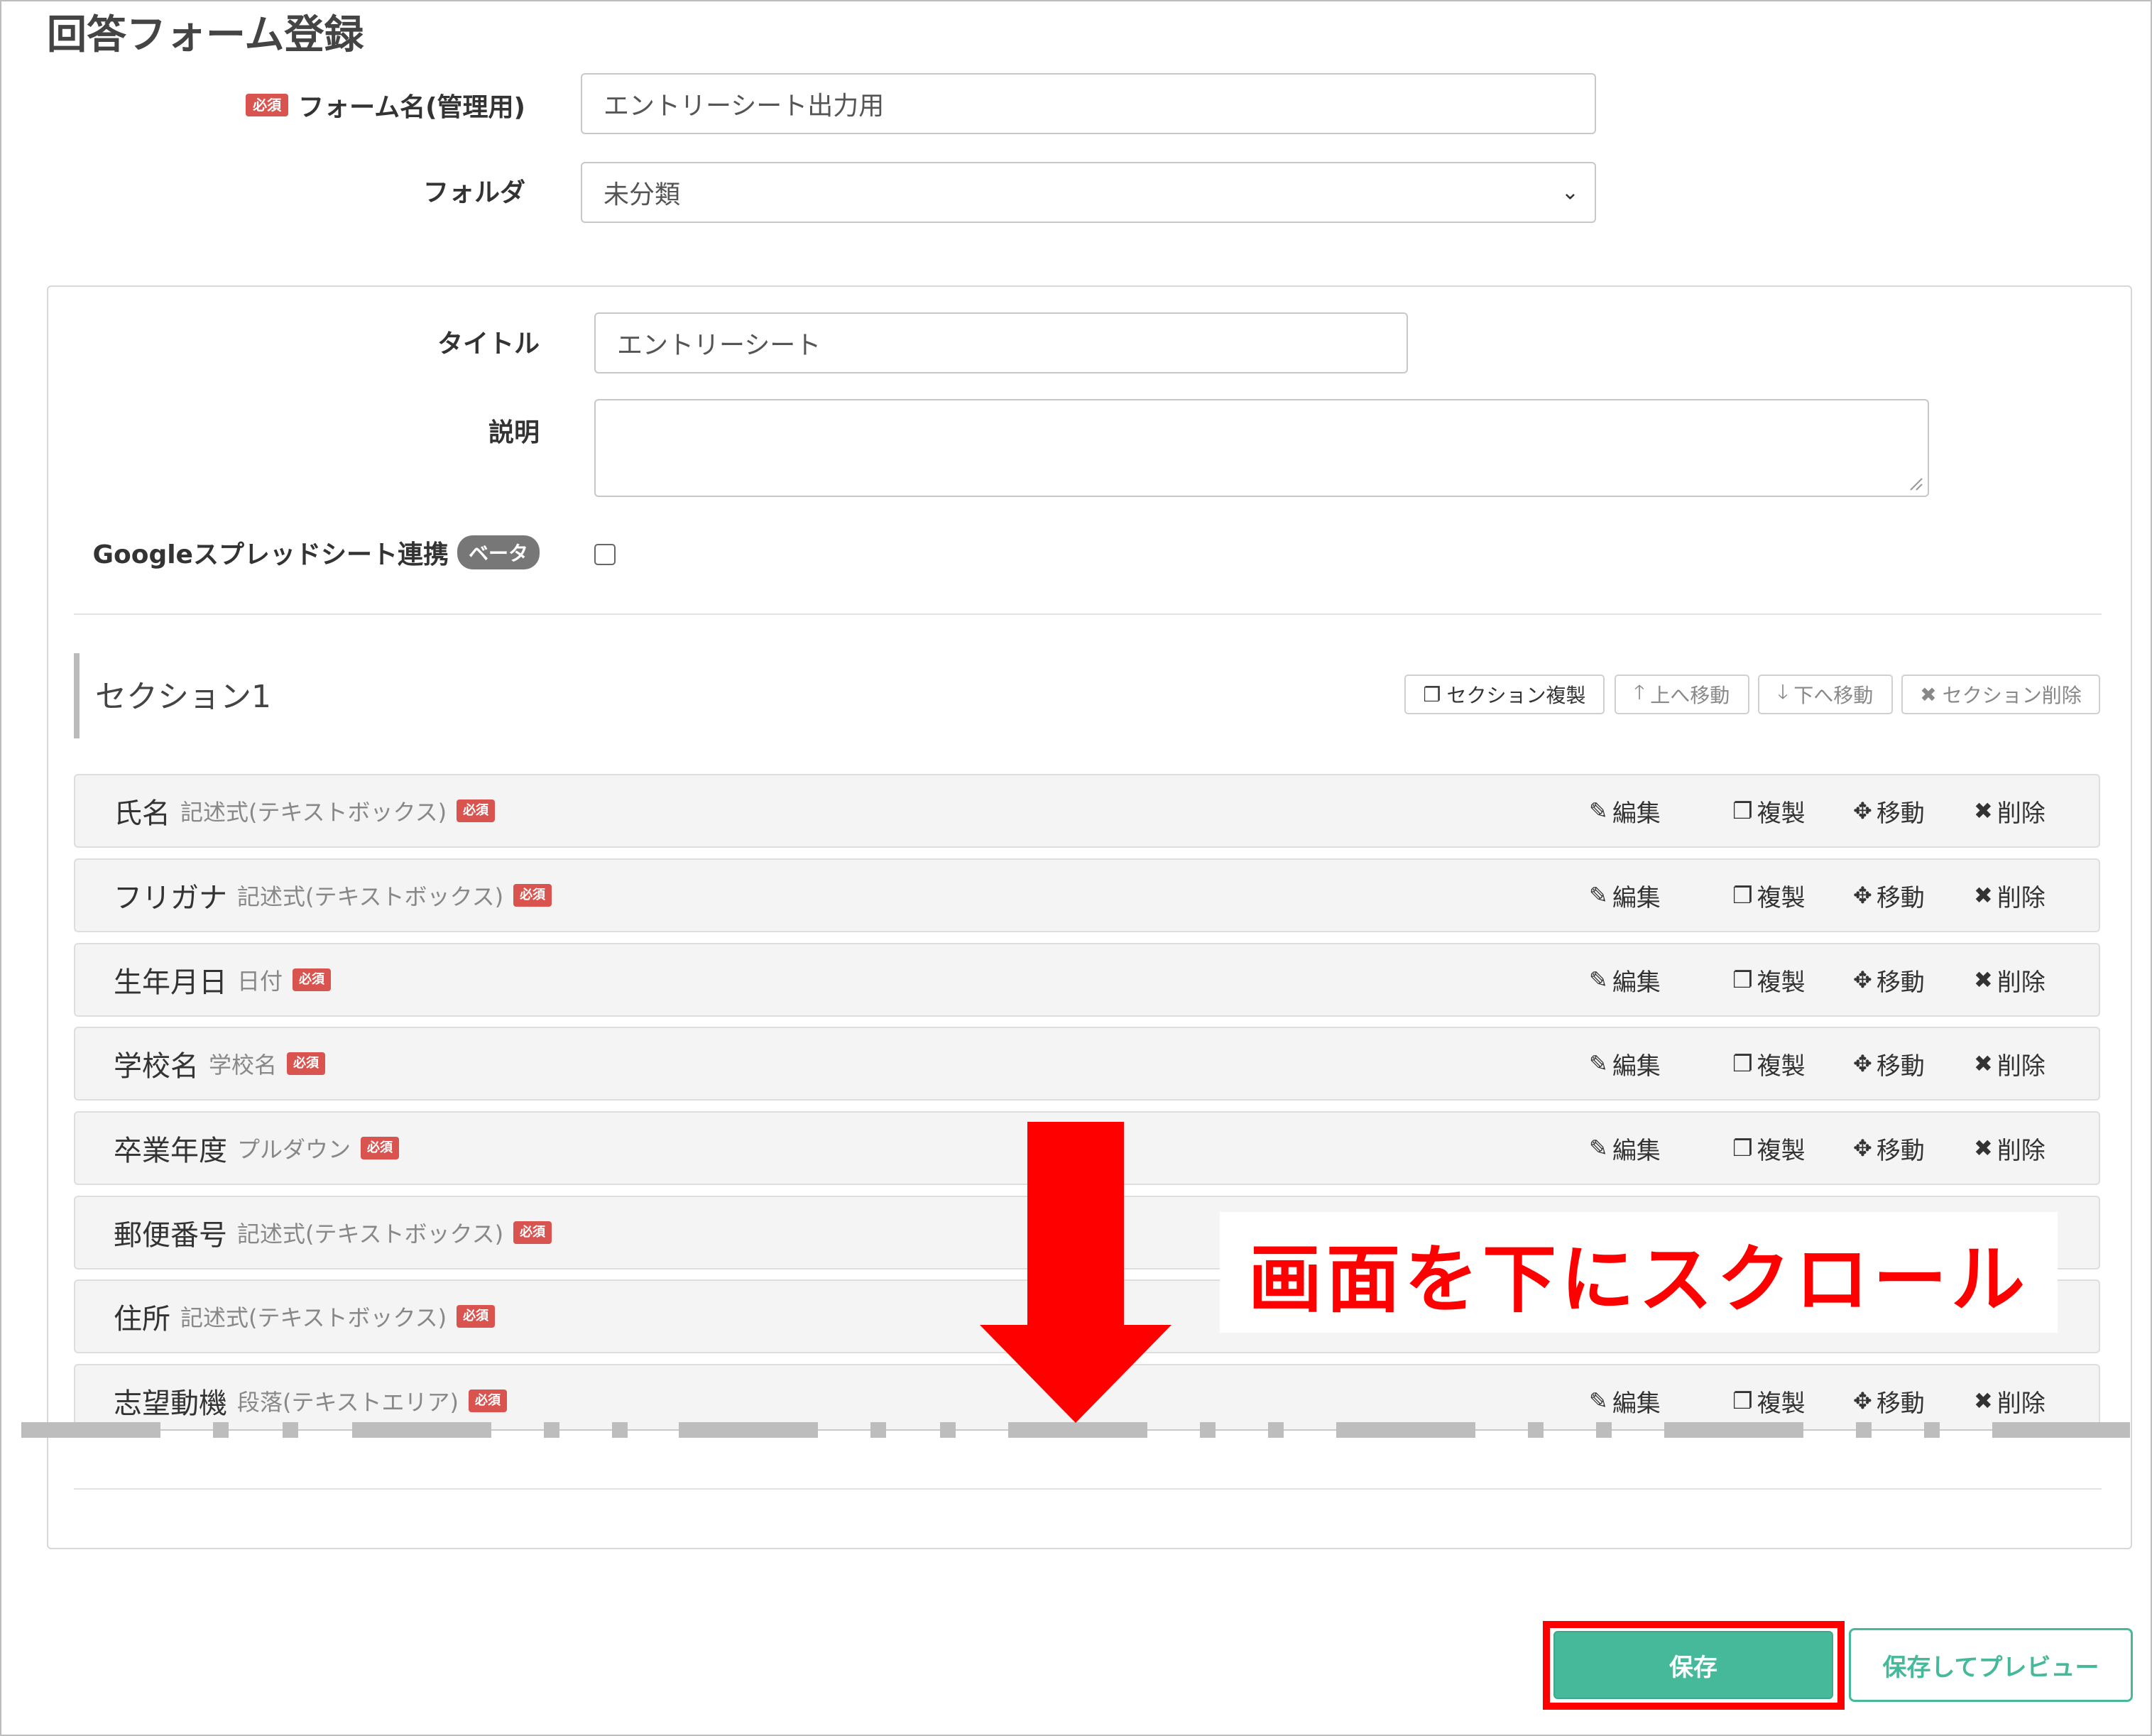 This screenshot has height=1736, width=2152. What do you see at coordinates (605, 554) in the screenshot?
I see `sheets-checkbox` at bounding box center [605, 554].